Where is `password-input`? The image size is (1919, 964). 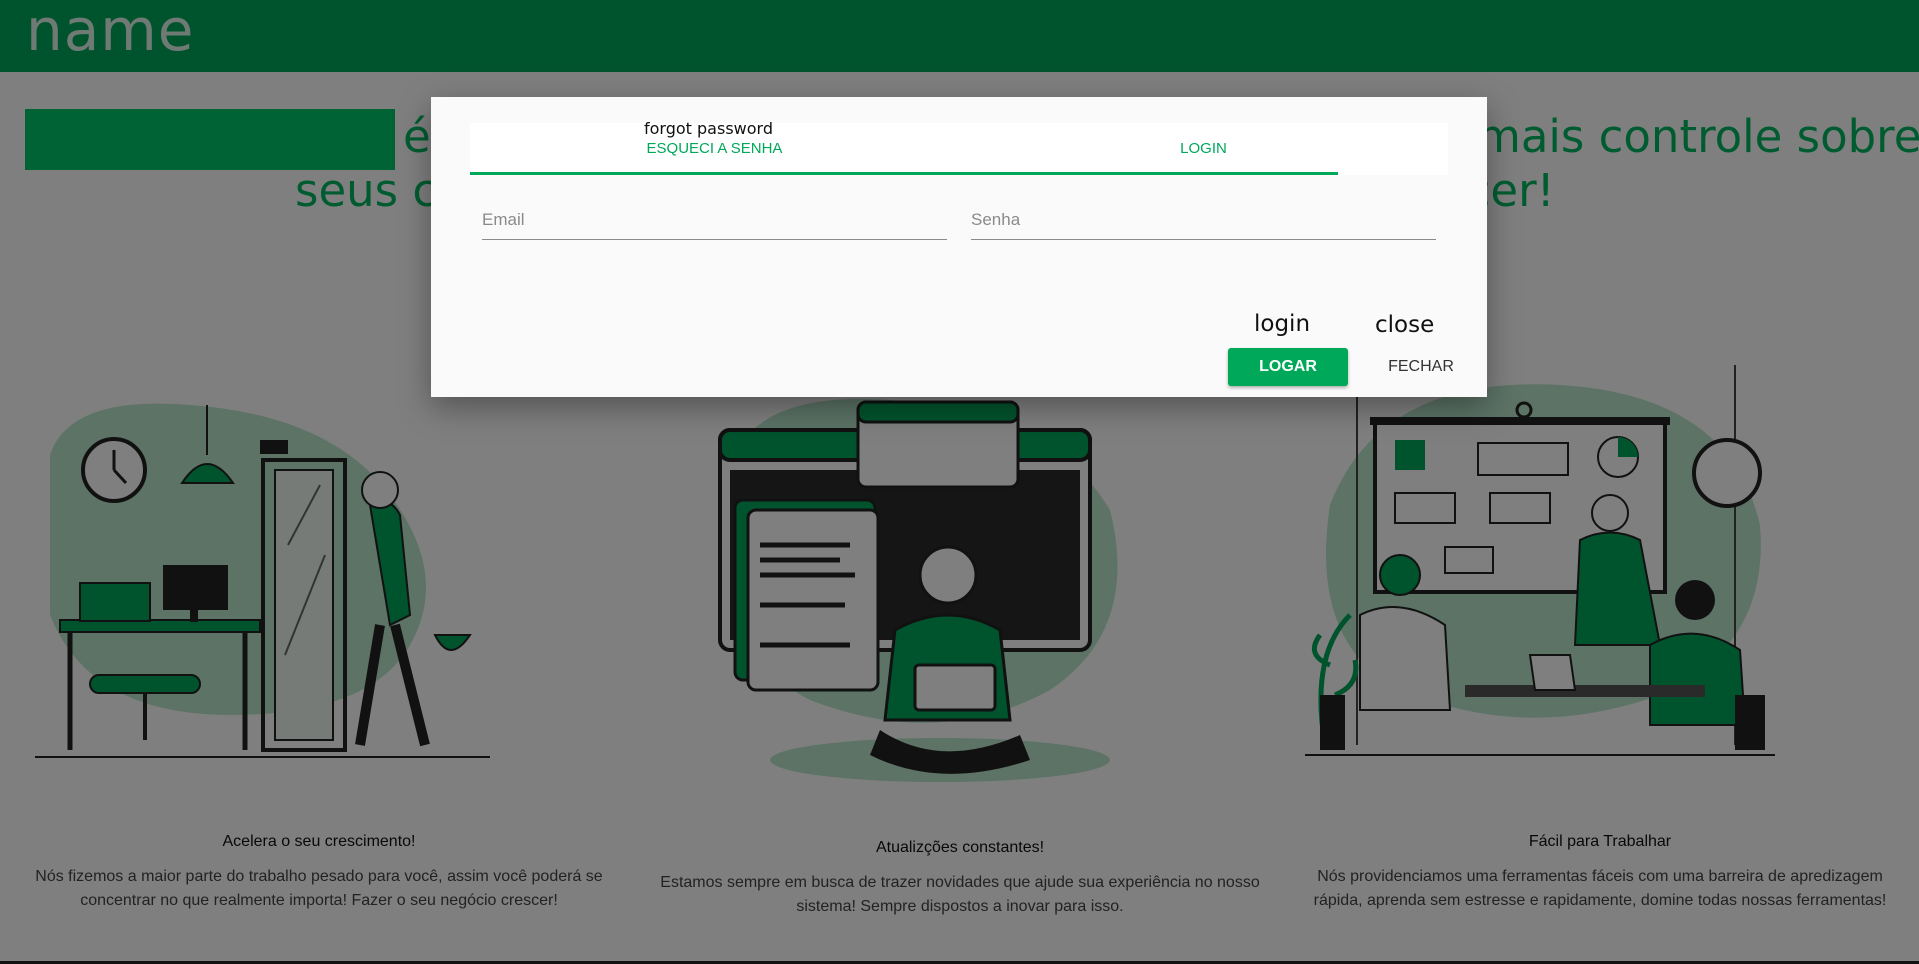 password-input is located at coordinates (1203, 220).